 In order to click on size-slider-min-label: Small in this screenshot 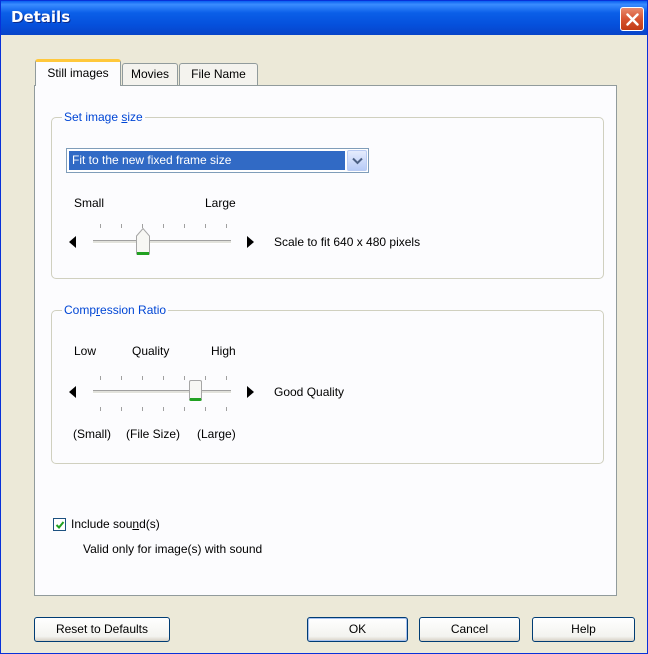, I will do `click(89, 203)`.